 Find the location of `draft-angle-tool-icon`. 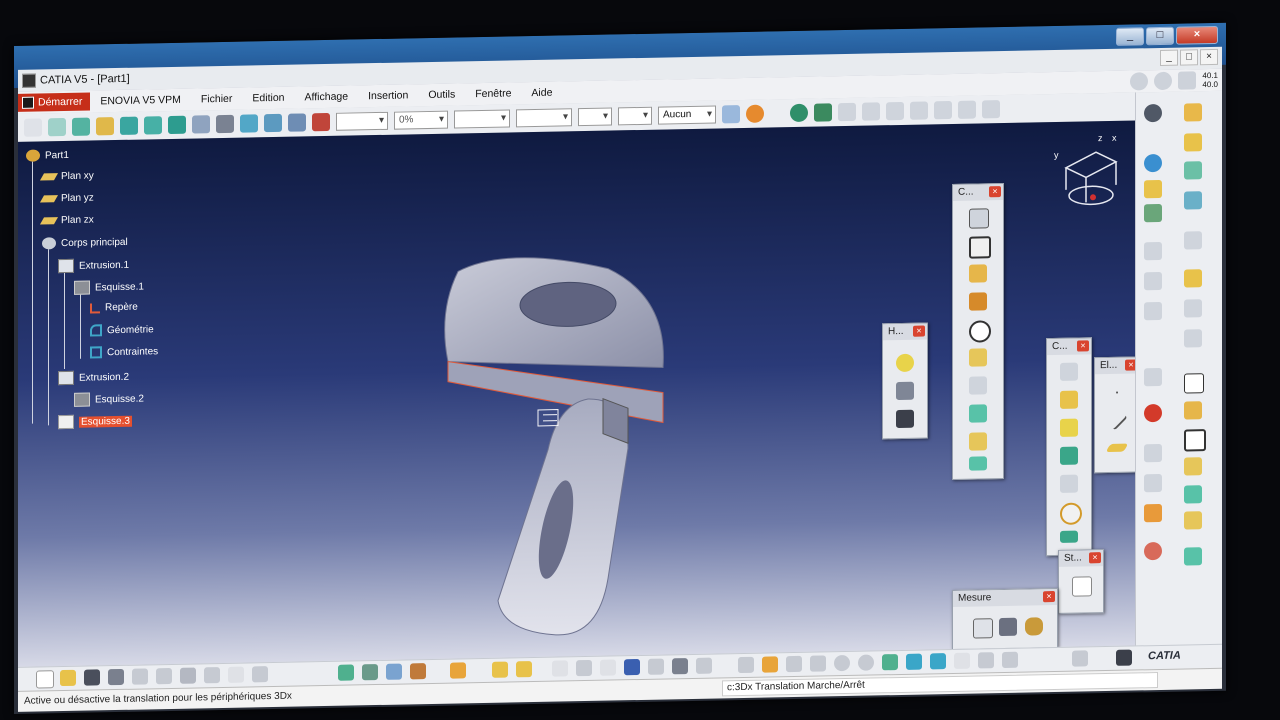

draft-angle-tool-icon is located at coordinates (1069, 427).